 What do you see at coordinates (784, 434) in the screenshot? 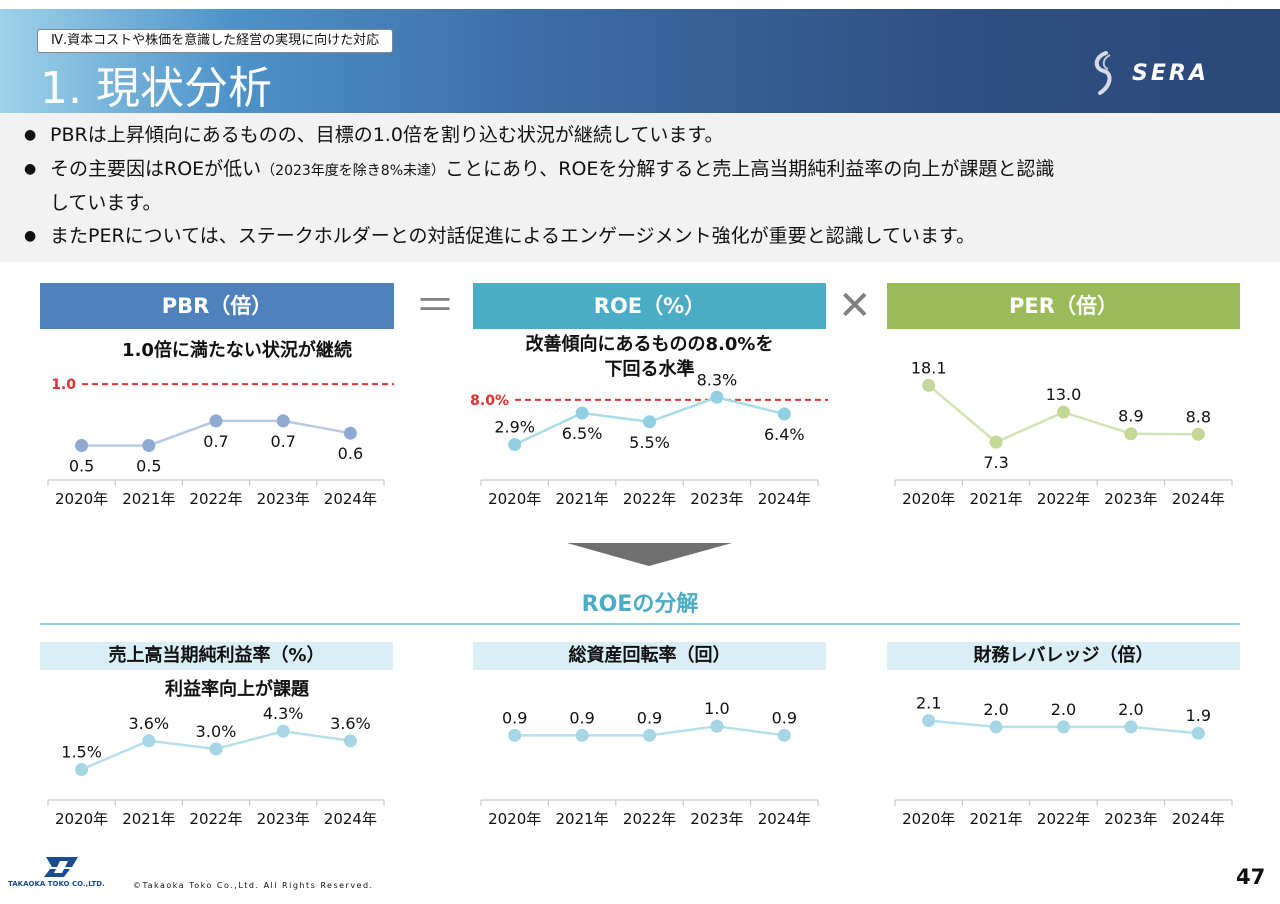
I see `data-label: 6.4%` at bounding box center [784, 434].